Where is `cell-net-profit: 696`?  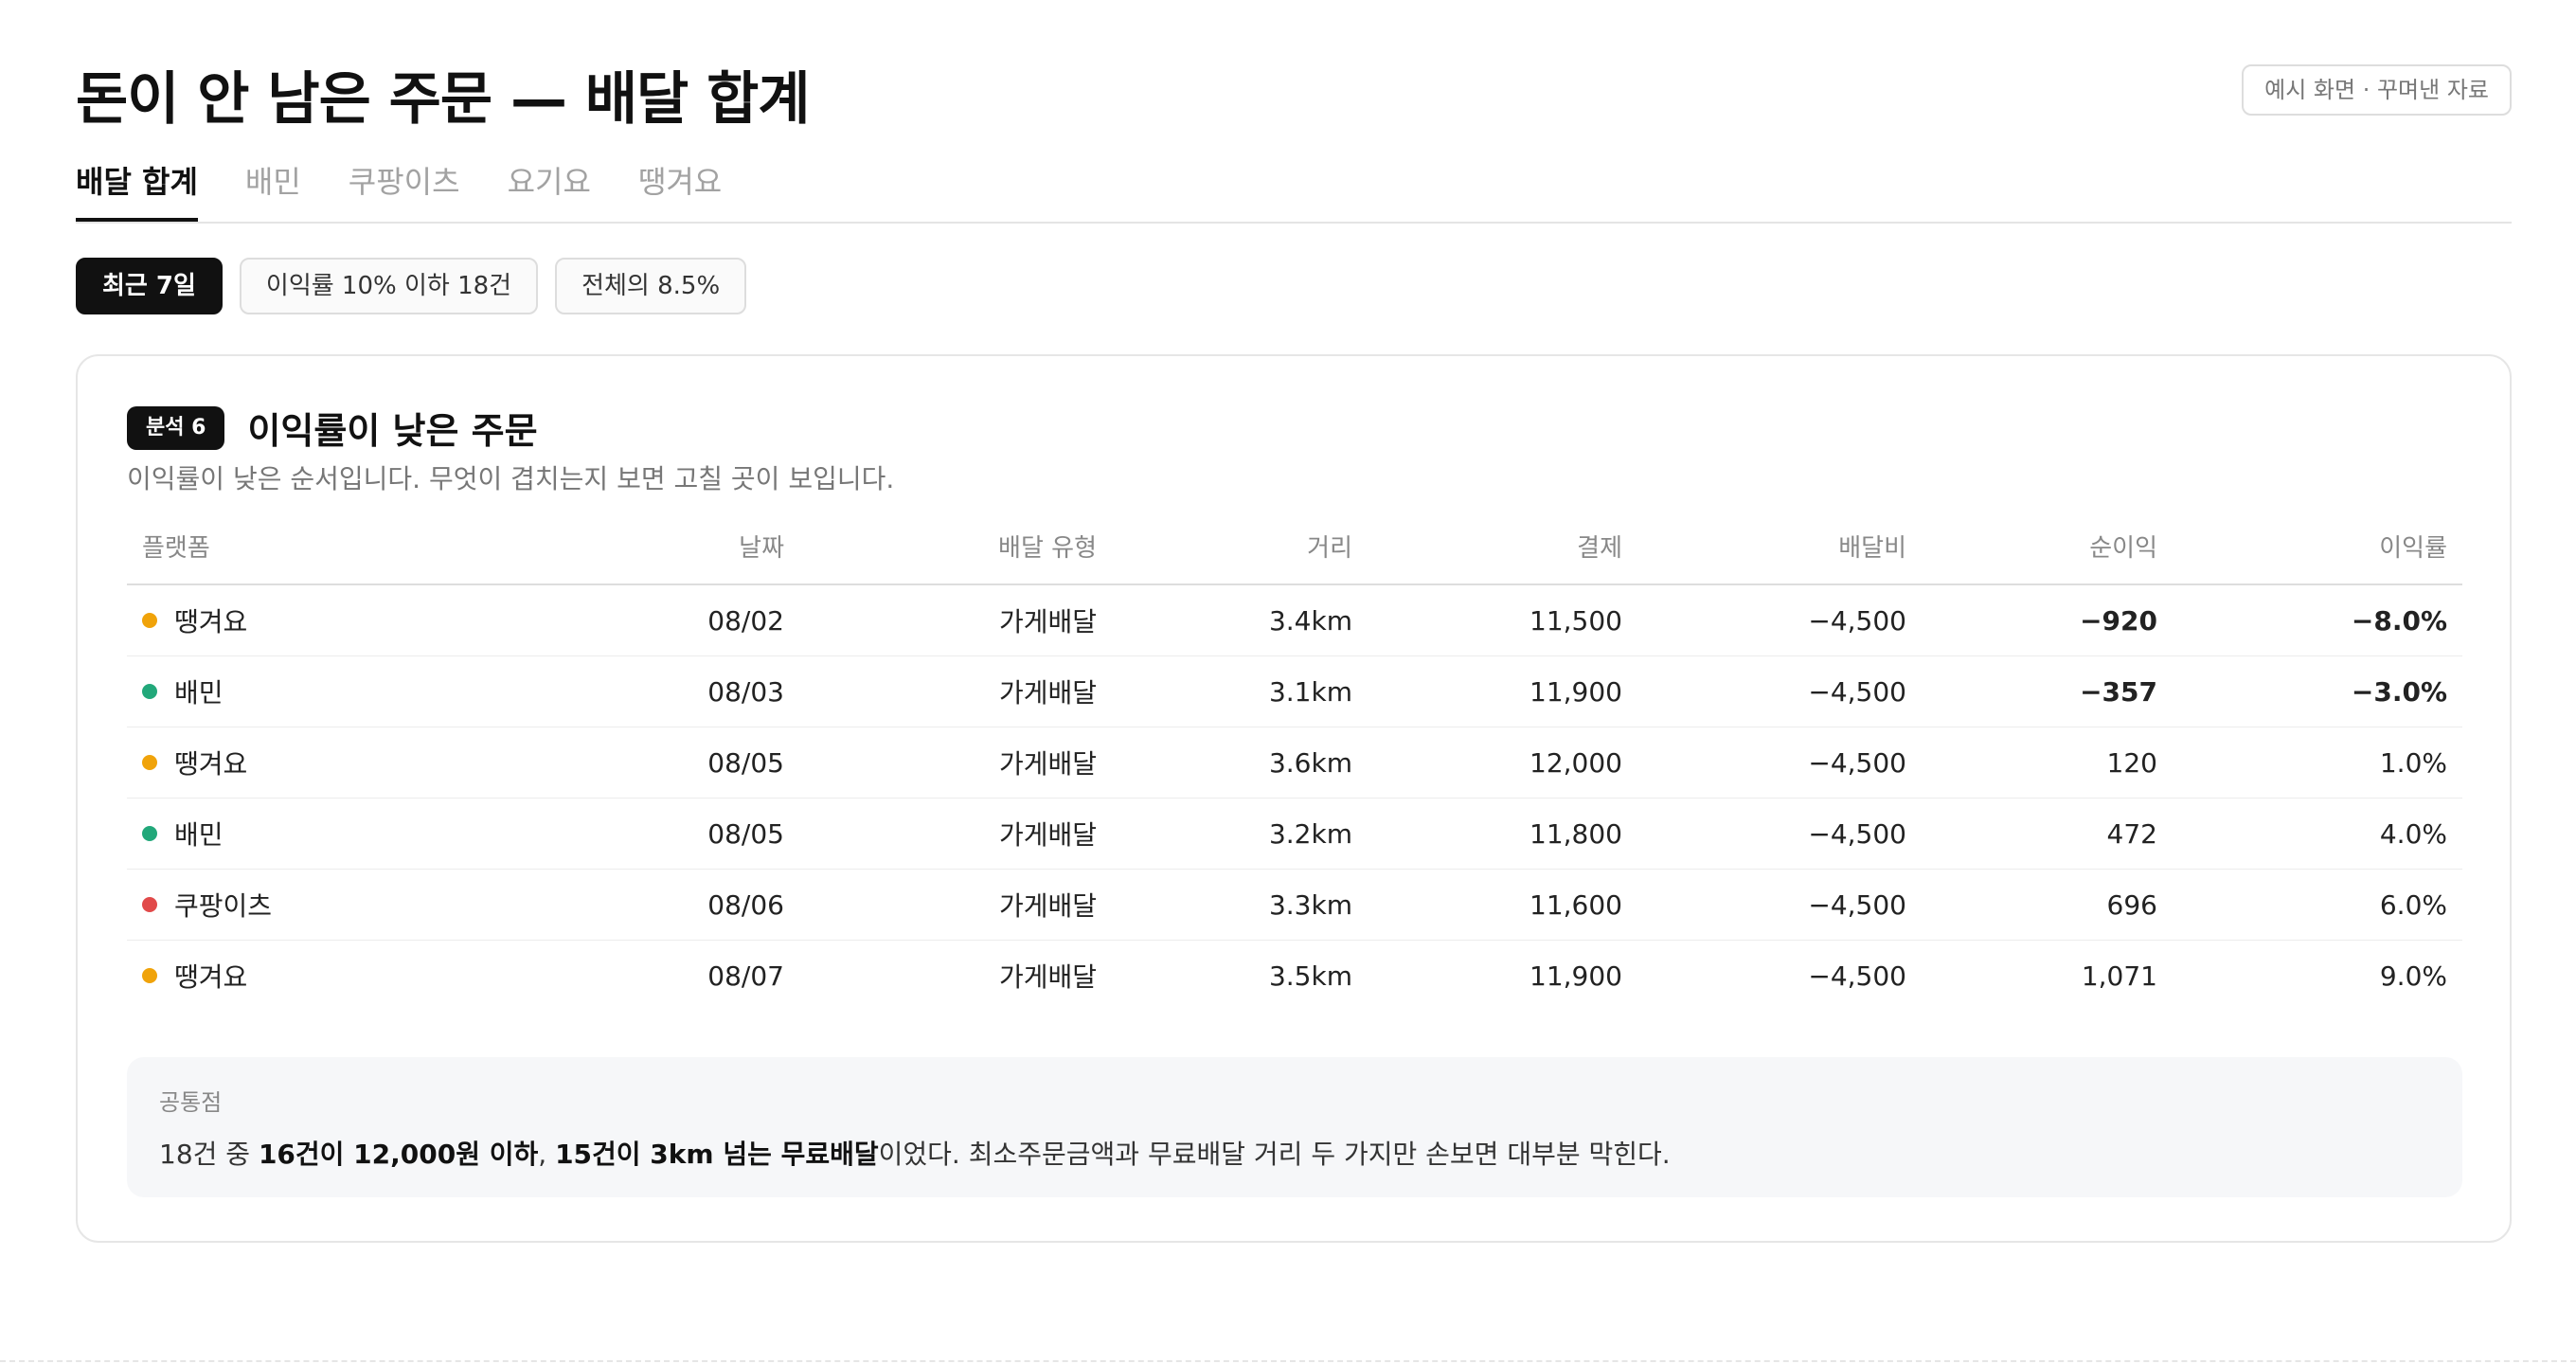
cell-net-profit: 696 is located at coordinates (2047, 905).